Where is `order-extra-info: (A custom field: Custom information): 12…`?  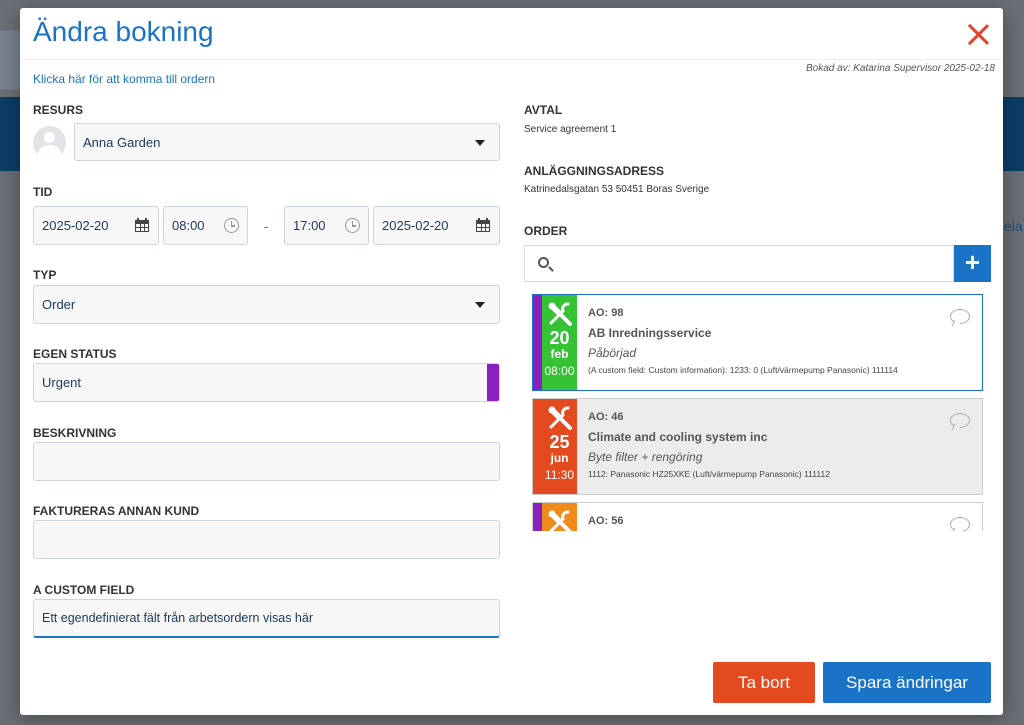
order-extra-info: (A custom field: Custom information): 12… is located at coordinates (743, 370).